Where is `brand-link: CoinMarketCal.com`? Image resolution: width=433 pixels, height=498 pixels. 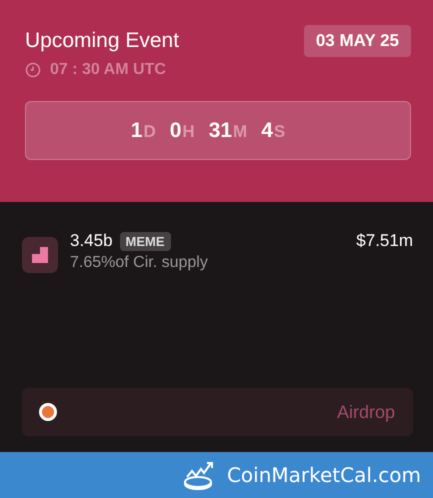 brand-link: CoinMarketCal.com is located at coordinates (323, 475).